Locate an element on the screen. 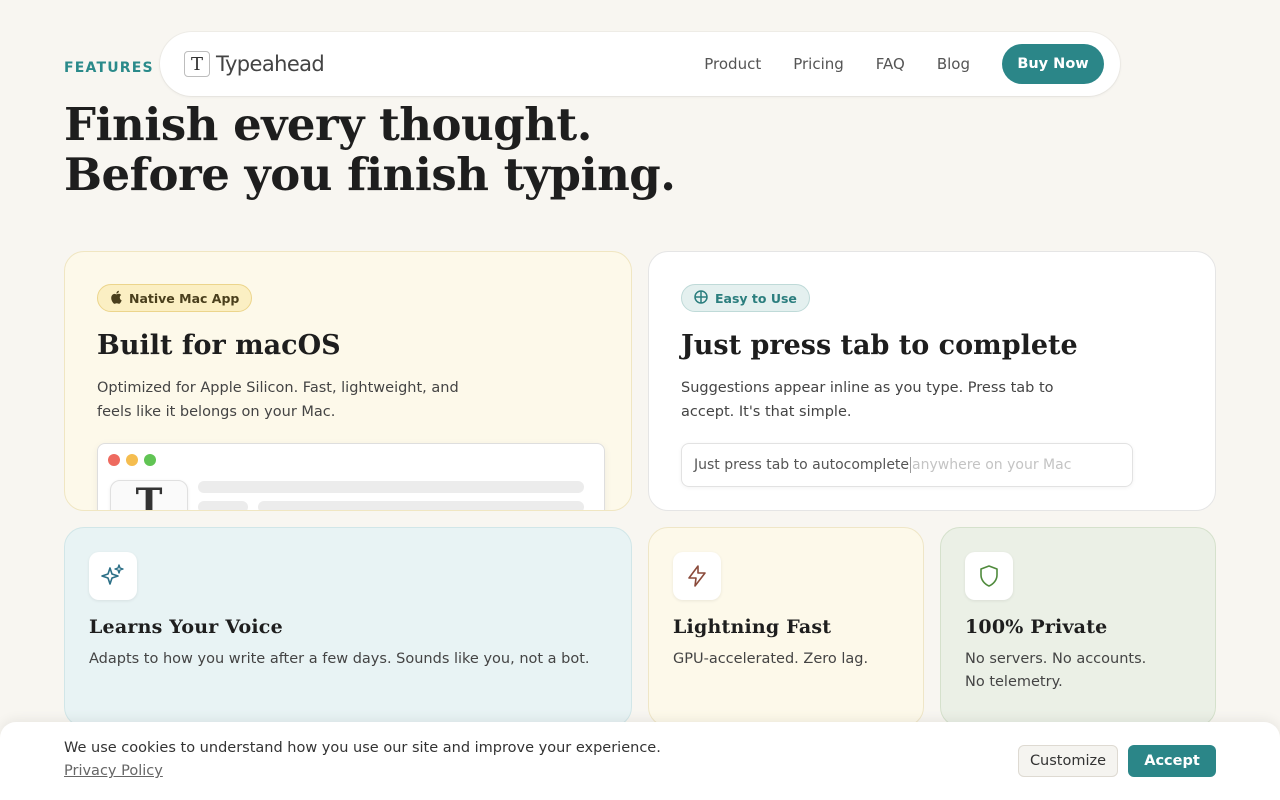  card-title: Built for macOS is located at coordinates (219, 345).